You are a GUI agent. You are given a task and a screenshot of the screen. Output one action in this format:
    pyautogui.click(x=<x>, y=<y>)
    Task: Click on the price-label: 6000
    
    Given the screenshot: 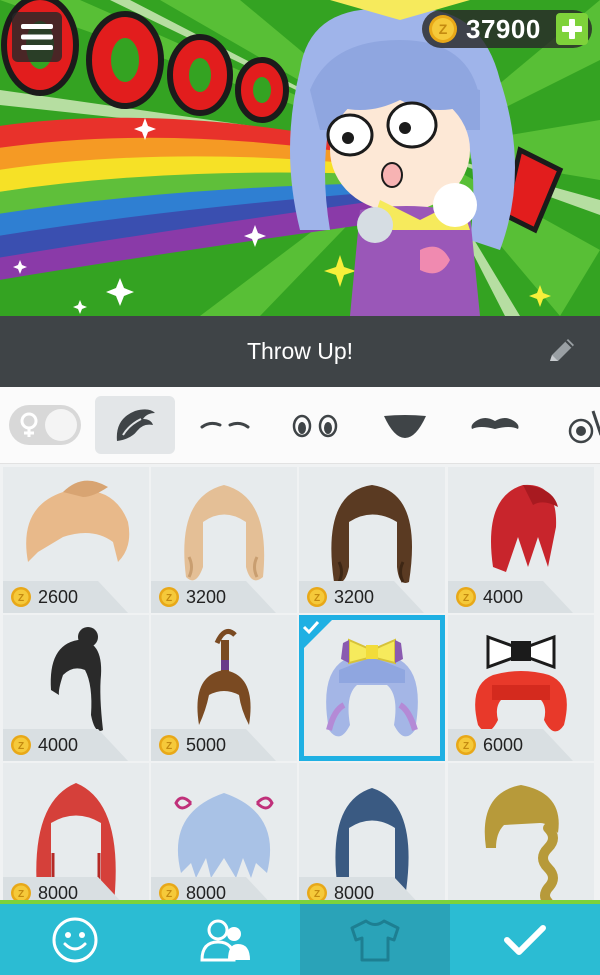 What is the action you would take?
    pyautogui.click(x=503, y=744)
    